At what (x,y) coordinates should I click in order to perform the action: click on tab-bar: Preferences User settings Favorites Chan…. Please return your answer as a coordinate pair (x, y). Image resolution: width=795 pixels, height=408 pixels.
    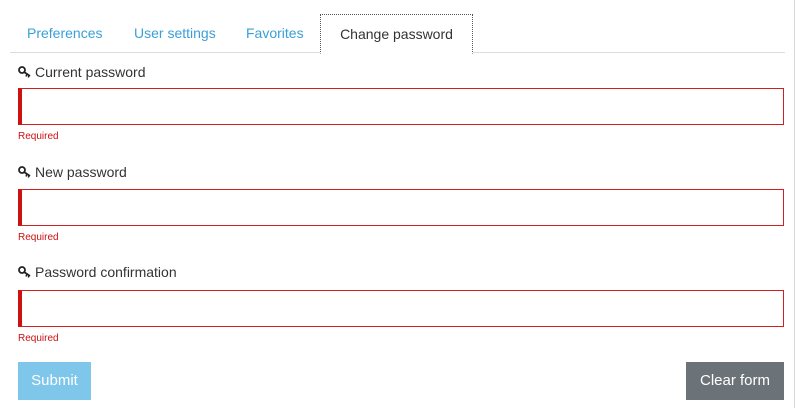
    Looking at the image, I should click on (397, 34).